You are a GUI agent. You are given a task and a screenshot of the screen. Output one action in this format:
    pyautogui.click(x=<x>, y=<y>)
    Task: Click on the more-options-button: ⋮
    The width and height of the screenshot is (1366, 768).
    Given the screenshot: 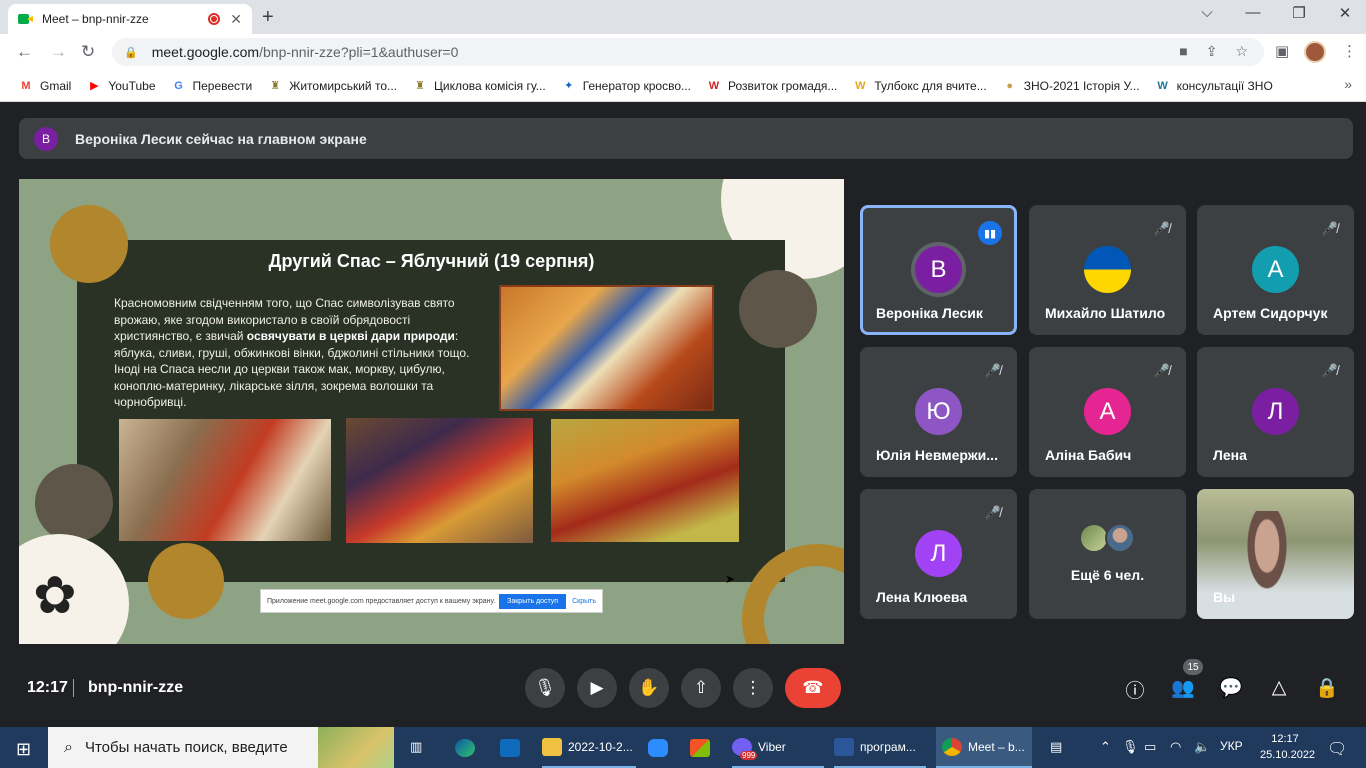 What is the action you would take?
    pyautogui.click(x=753, y=688)
    